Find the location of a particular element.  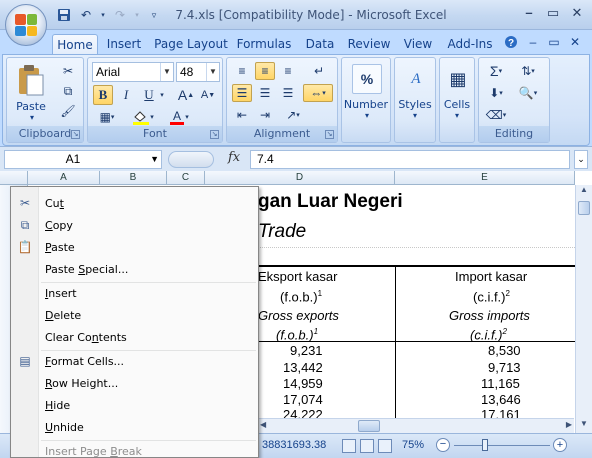

ribbon-close-icon: ✕ is located at coordinates (575, 43).